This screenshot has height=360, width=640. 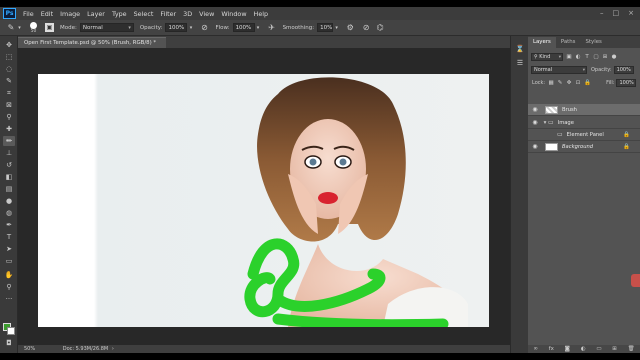 I want to click on layer-style-icon: fx, so click(x=551, y=349).